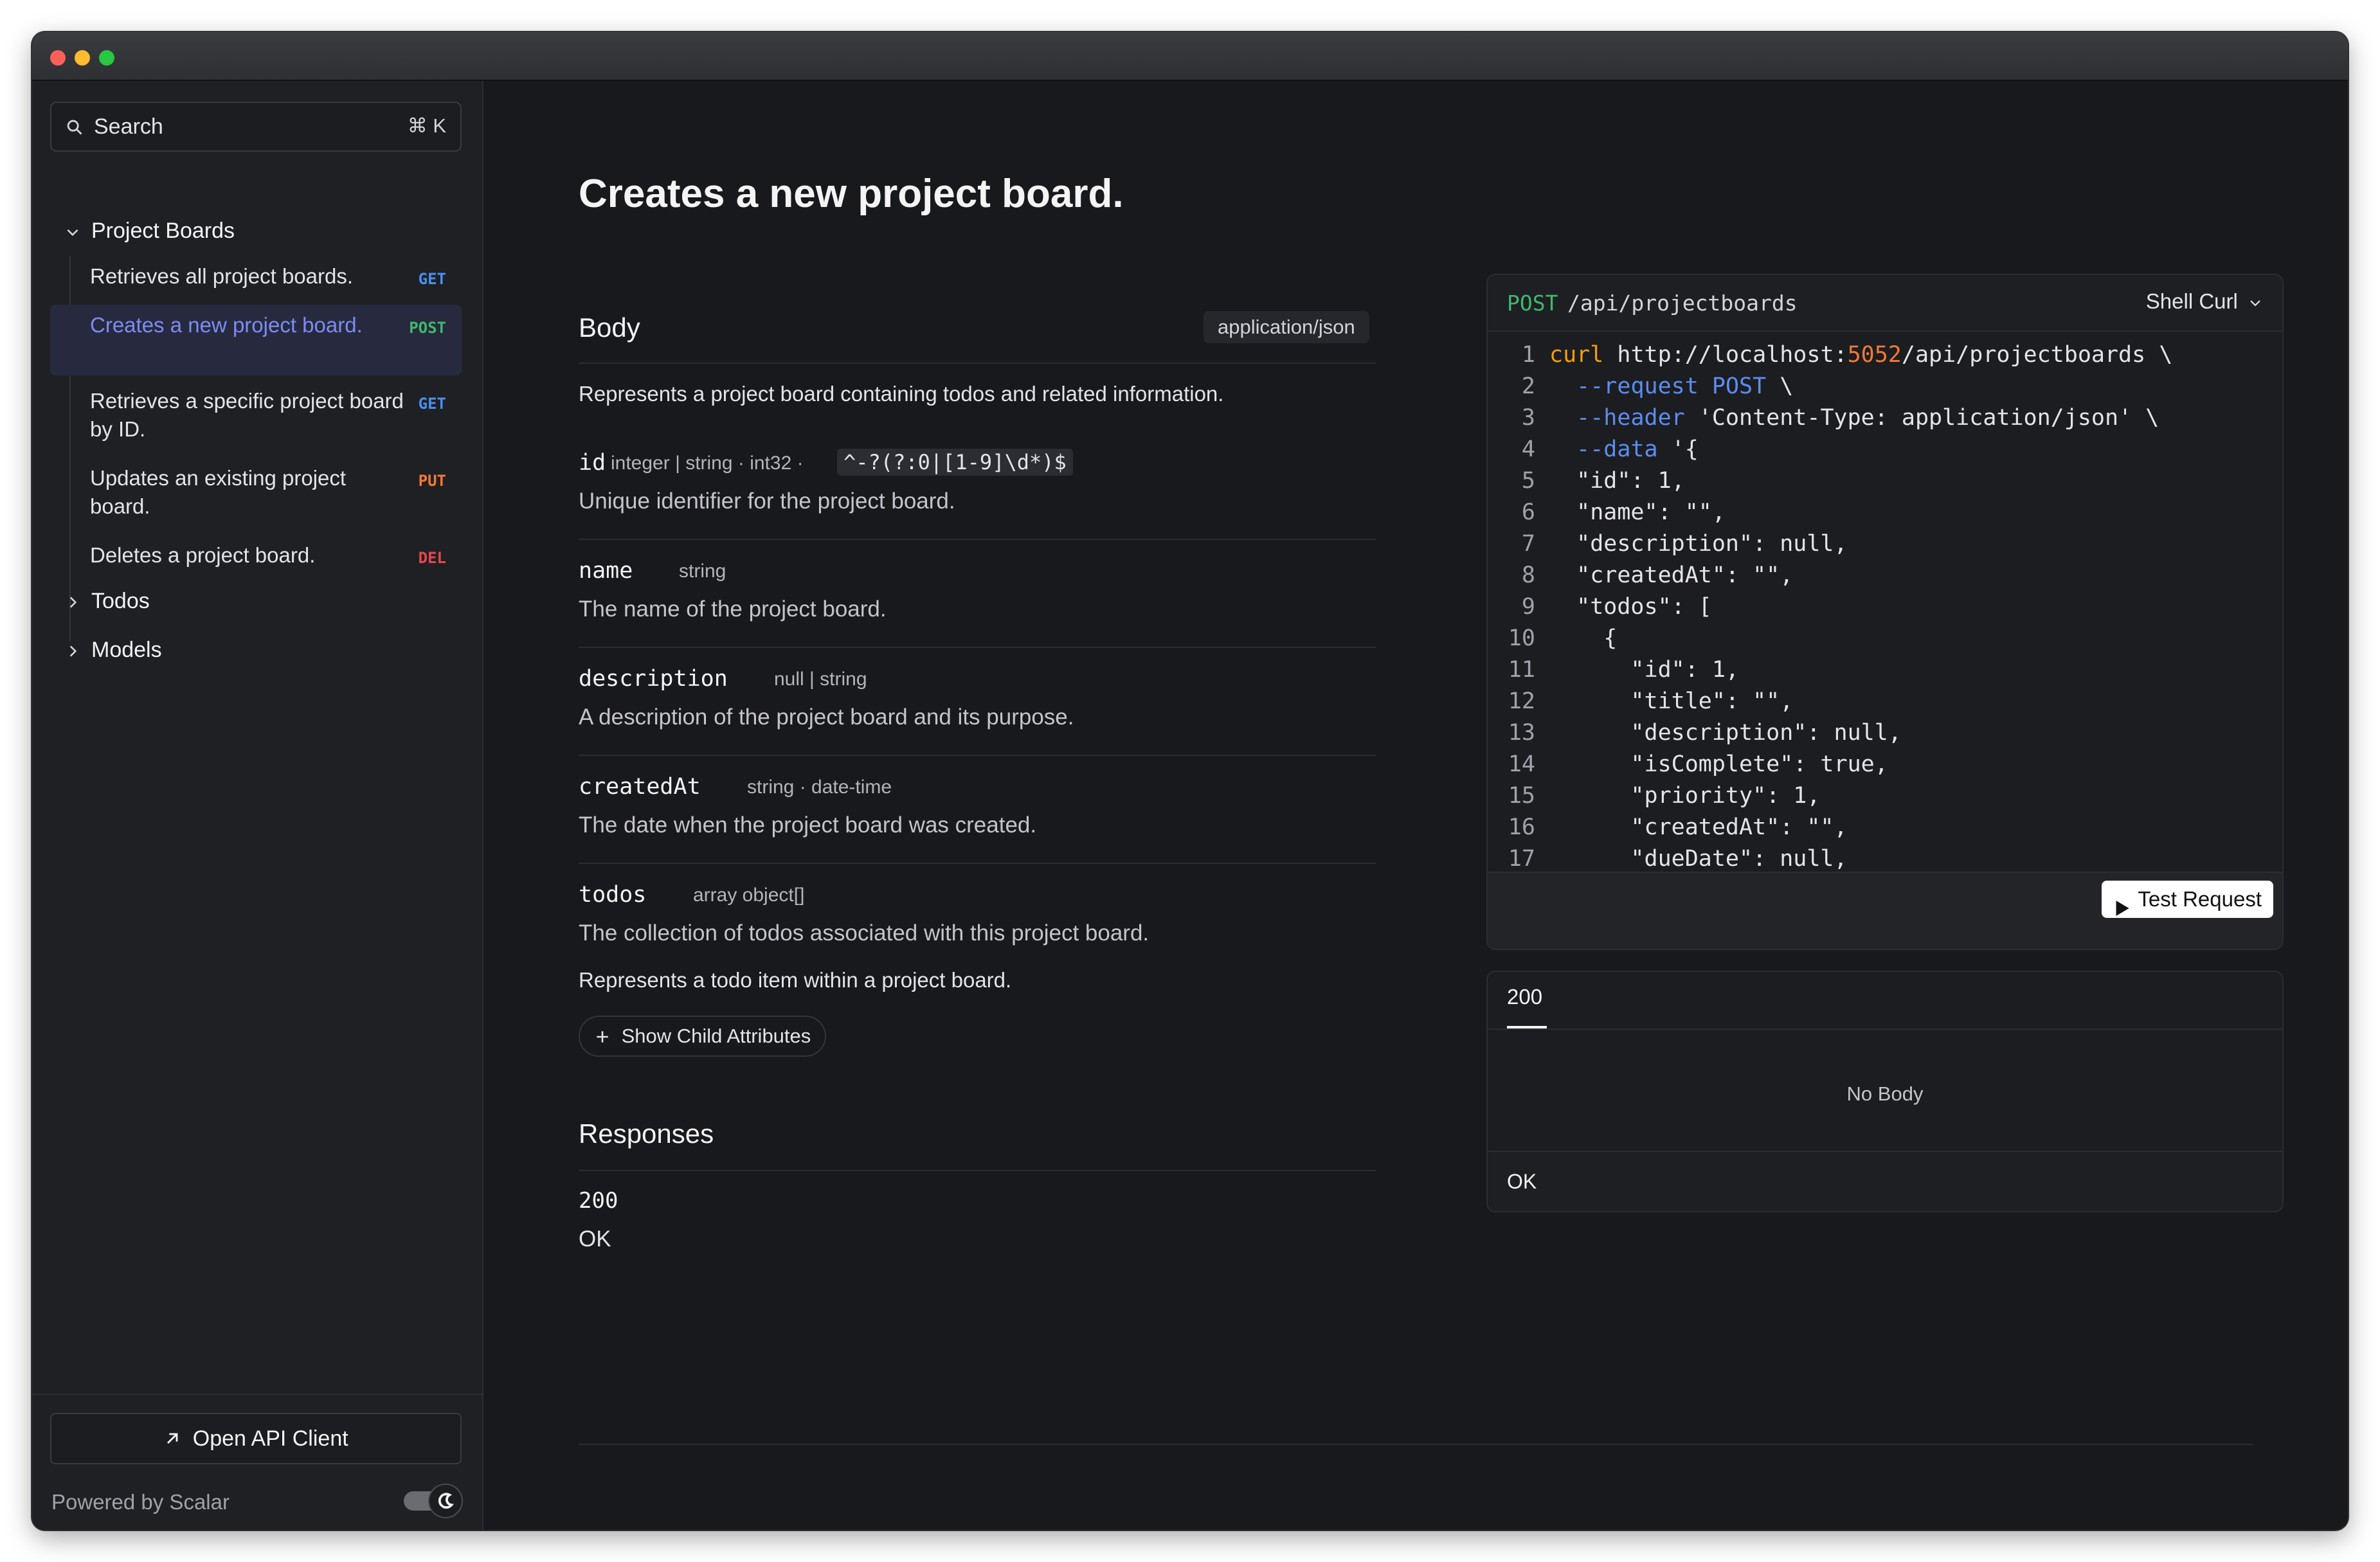  What do you see at coordinates (1885, 303) in the screenshot?
I see `request-example-header: POST /api/projectboards Shell Curl` at bounding box center [1885, 303].